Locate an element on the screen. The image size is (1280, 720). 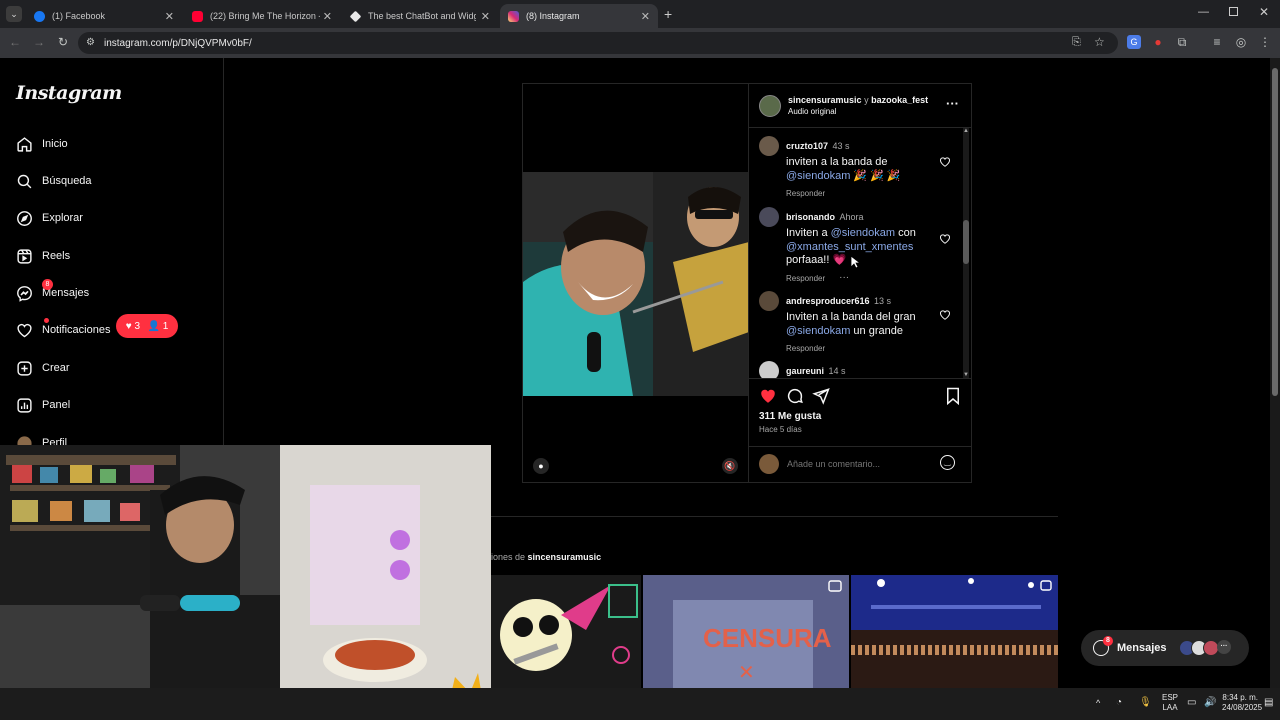
mic-tray-icon: 🎙 is located at coordinates (1145, 702).